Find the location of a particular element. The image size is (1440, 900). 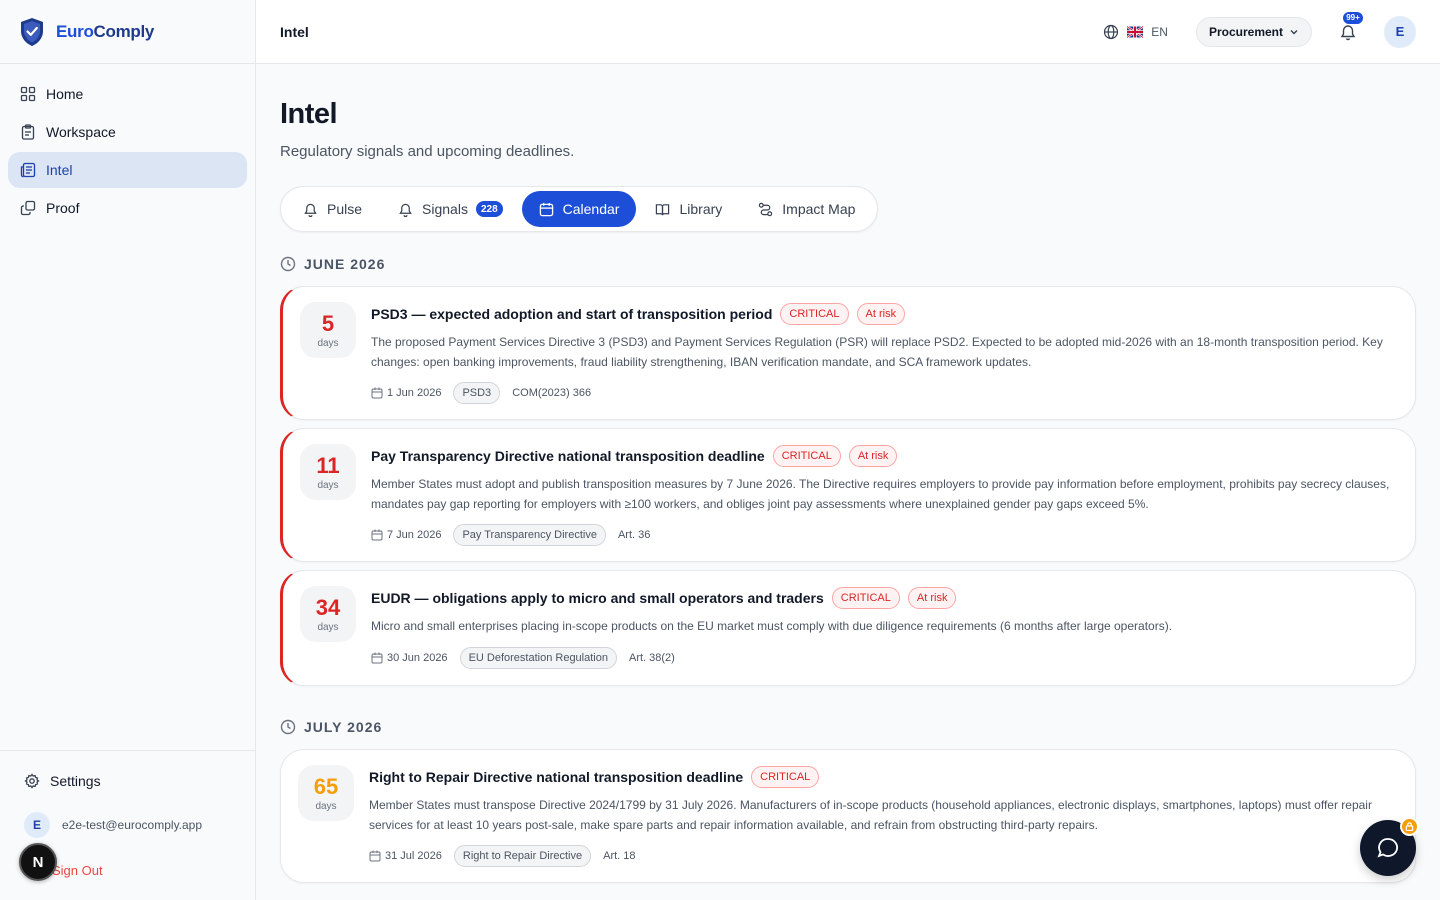

tab-pulse: Pulse is located at coordinates (332, 209).